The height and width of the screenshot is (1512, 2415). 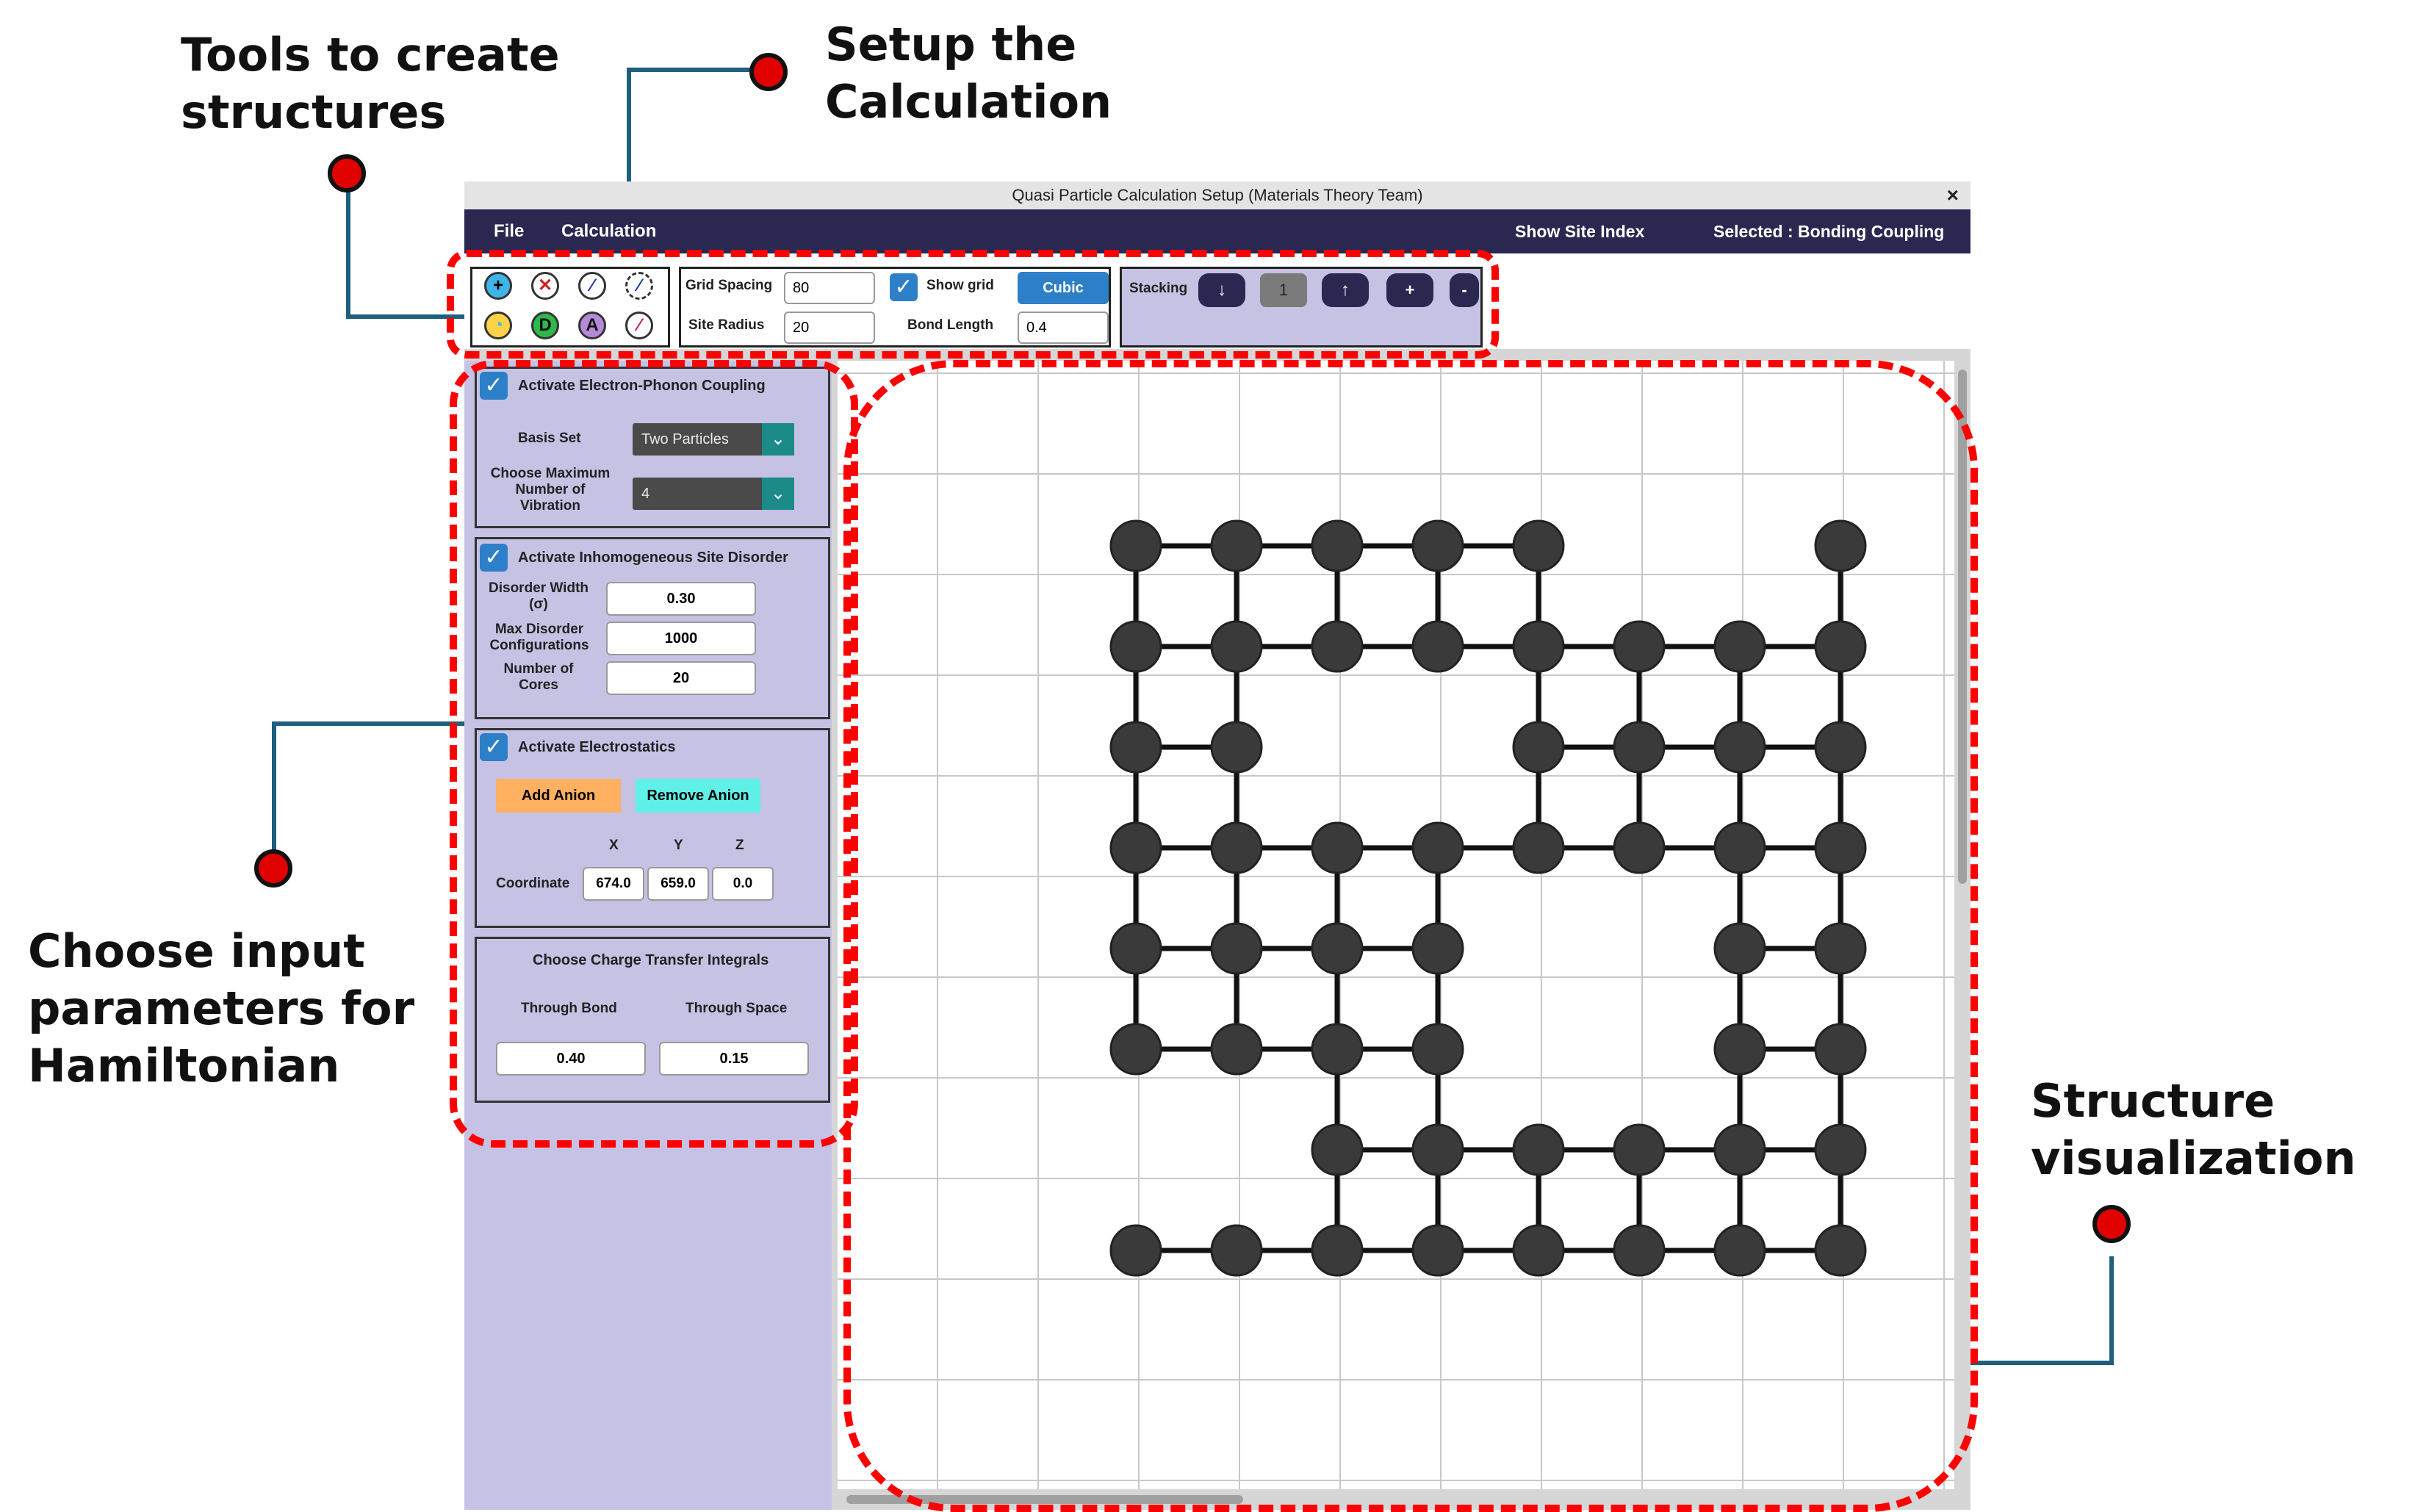 What do you see at coordinates (969, 74) in the screenshot?
I see `annotation-setup: Setup the Calculation` at bounding box center [969, 74].